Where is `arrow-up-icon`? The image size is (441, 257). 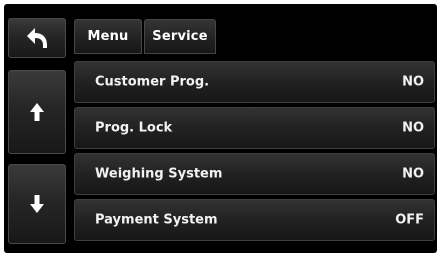
arrow-up-icon is located at coordinates (37, 112).